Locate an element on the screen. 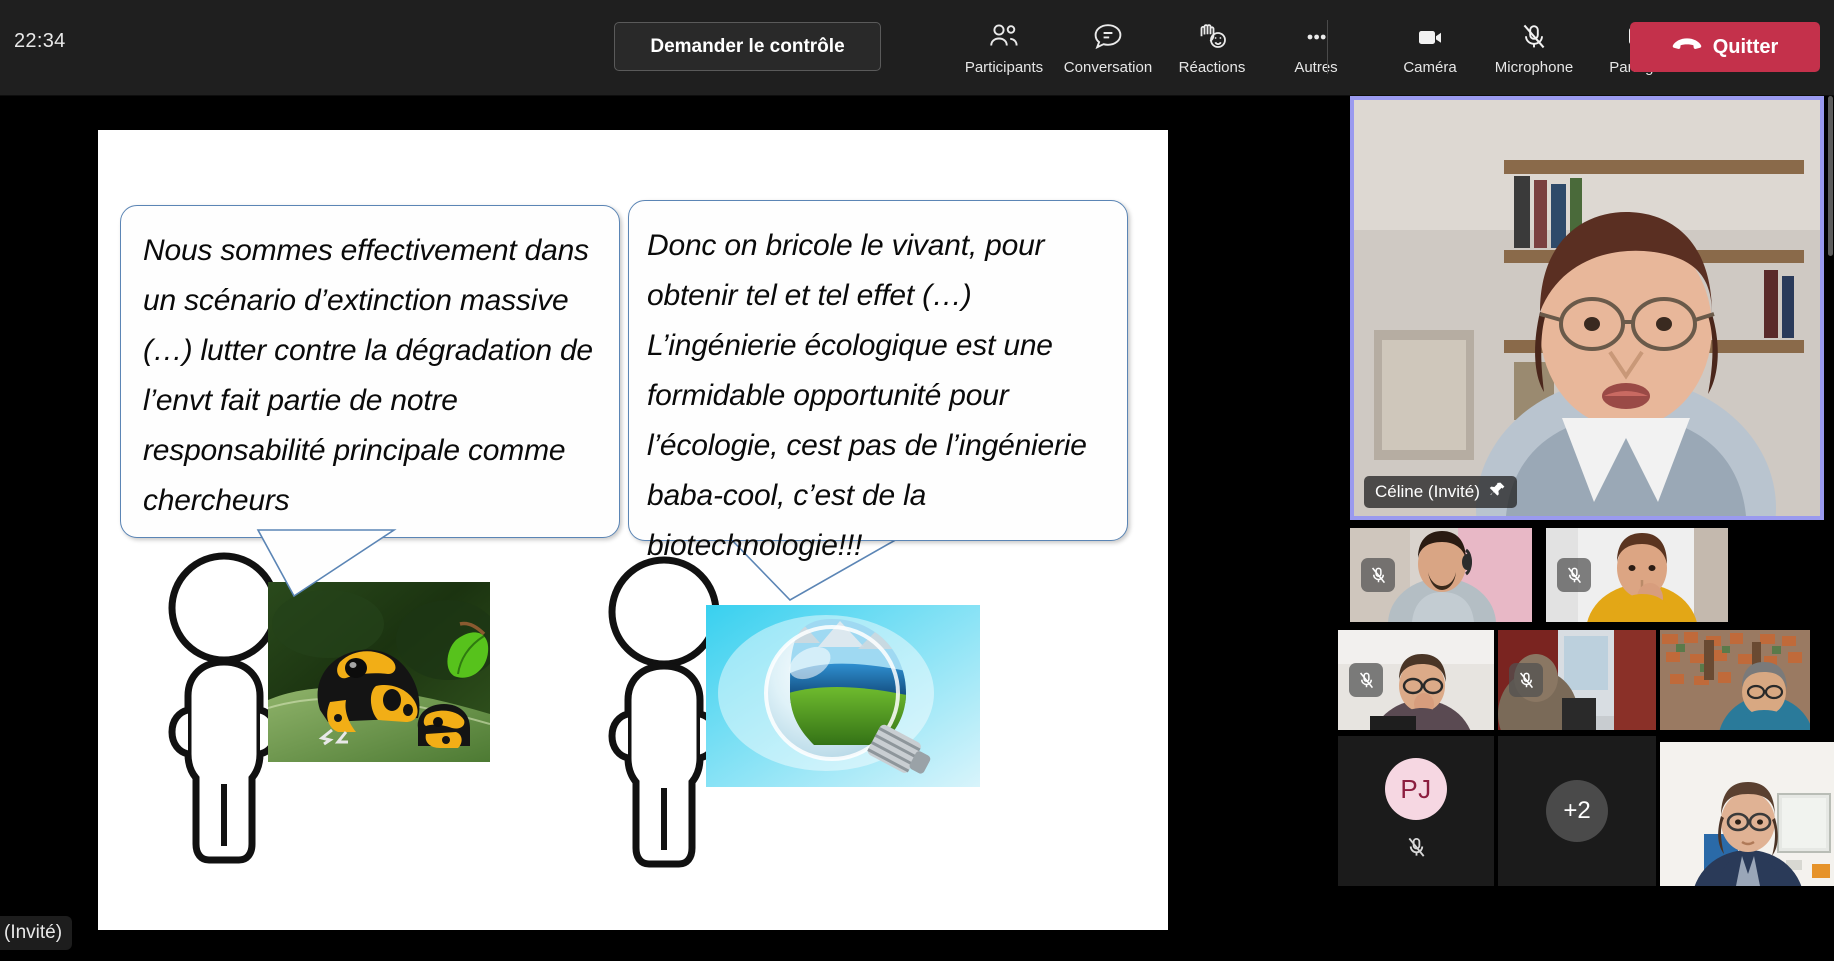 Image resolution: width=1834 pixels, height=961 pixels. participants-button: Participants is located at coordinates (1004, 44).